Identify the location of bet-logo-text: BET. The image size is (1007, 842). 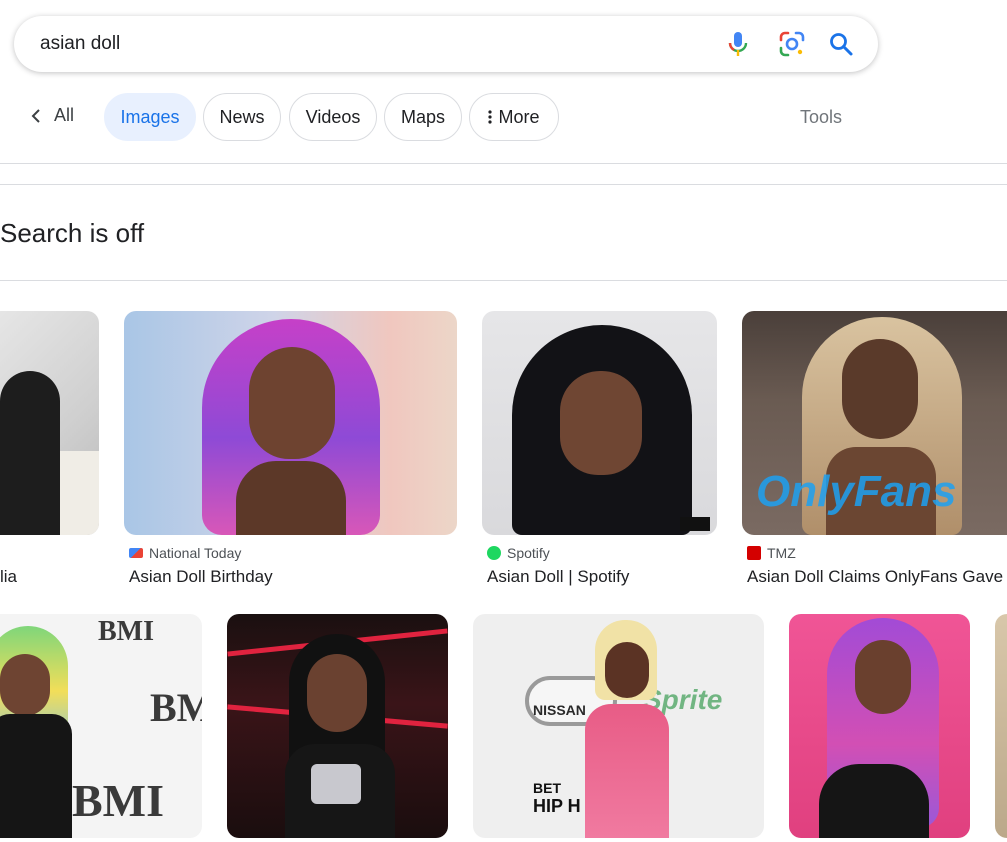
(547, 788).